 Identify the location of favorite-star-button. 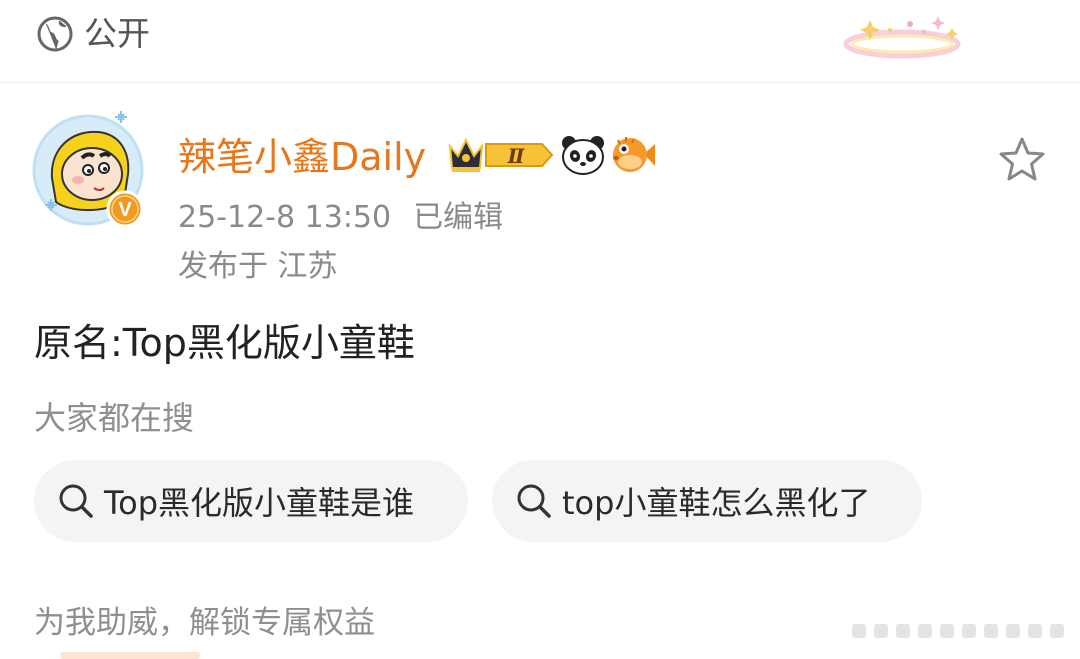
(1022, 160).